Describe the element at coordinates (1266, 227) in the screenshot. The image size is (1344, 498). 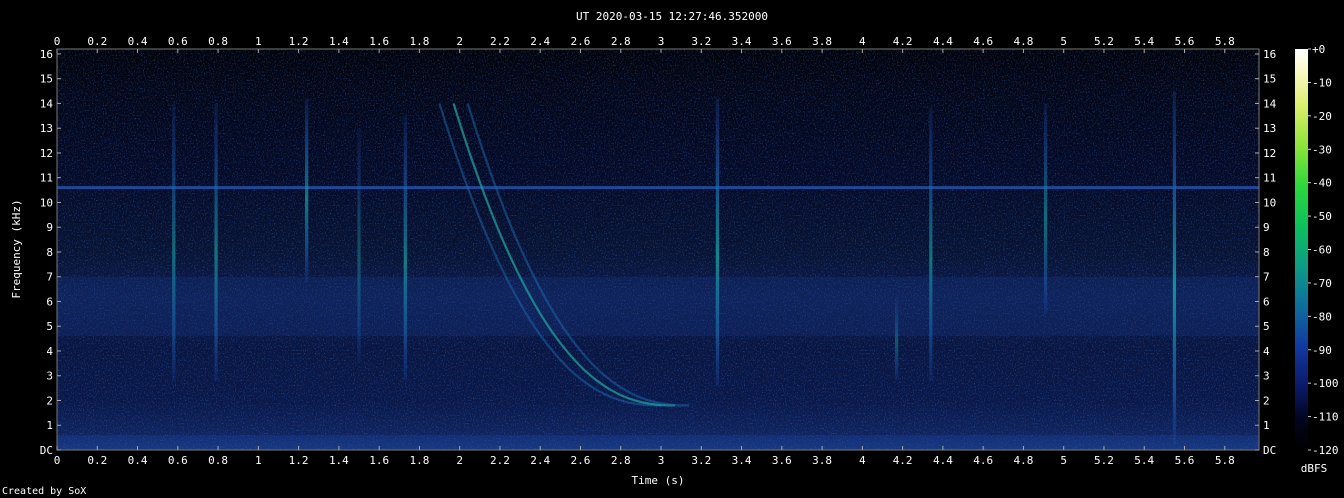
I see `y-tick-label-right: 9` at that location.